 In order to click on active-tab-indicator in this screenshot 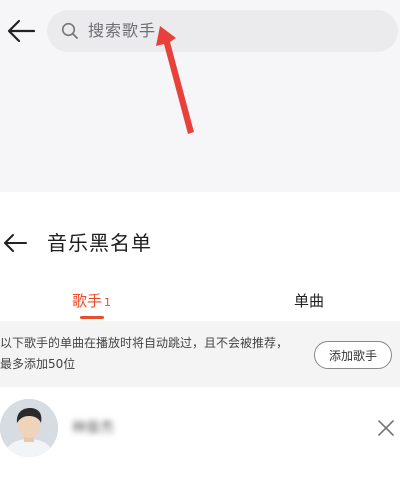, I will do `click(92, 317)`.